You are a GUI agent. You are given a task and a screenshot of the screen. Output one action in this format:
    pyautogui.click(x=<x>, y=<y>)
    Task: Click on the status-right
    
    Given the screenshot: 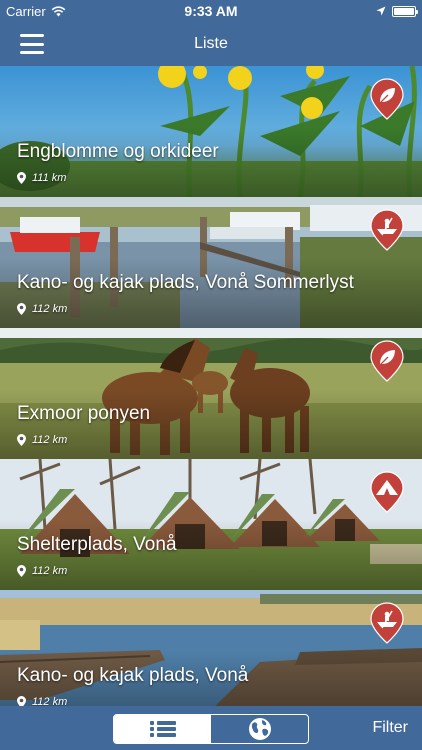 What is the action you would take?
    pyautogui.click(x=397, y=11)
    